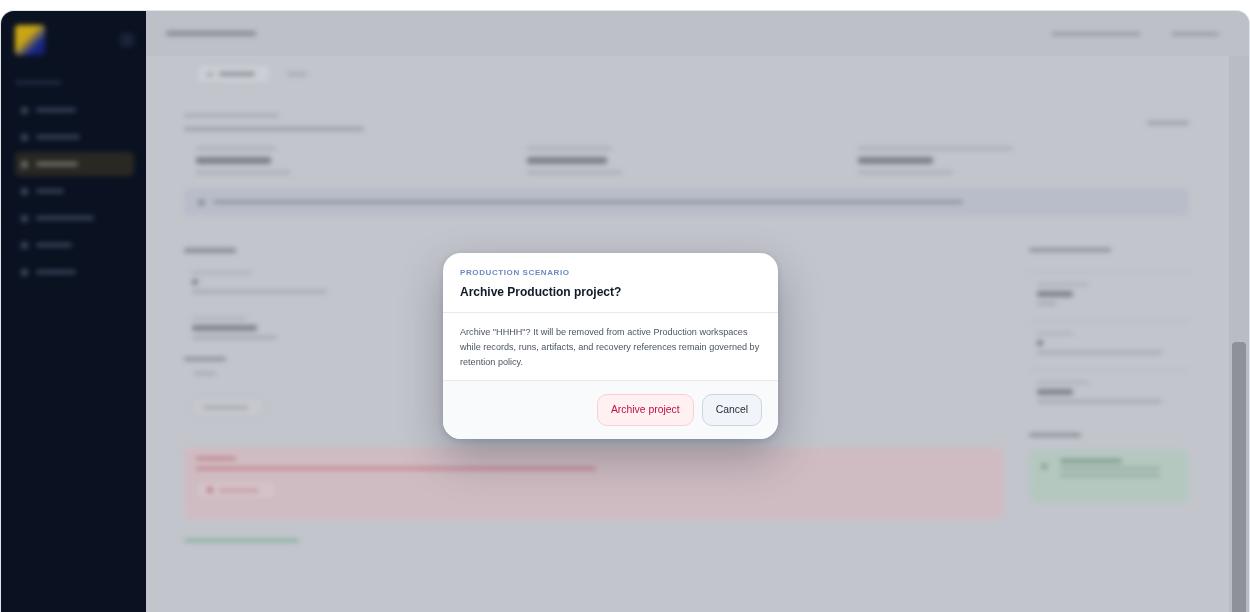 Image resolution: width=1250 pixels, height=612 pixels. What do you see at coordinates (541, 292) in the screenshot?
I see `dialog-title: Archive Production project?` at bounding box center [541, 292].